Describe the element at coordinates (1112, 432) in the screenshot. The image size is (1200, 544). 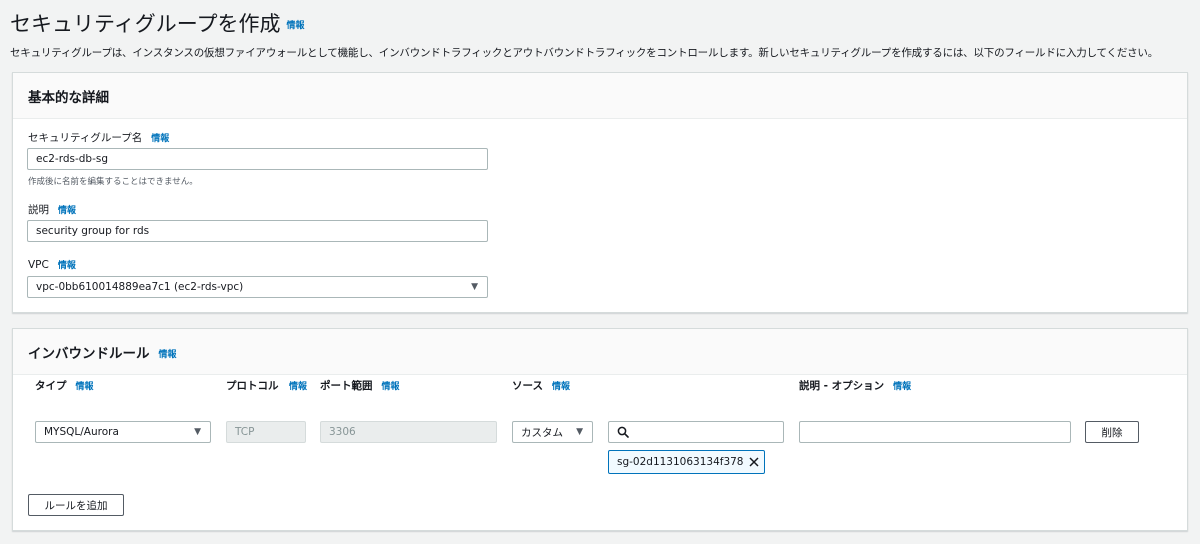
I see `delete-rule-button: 削除` at that location.